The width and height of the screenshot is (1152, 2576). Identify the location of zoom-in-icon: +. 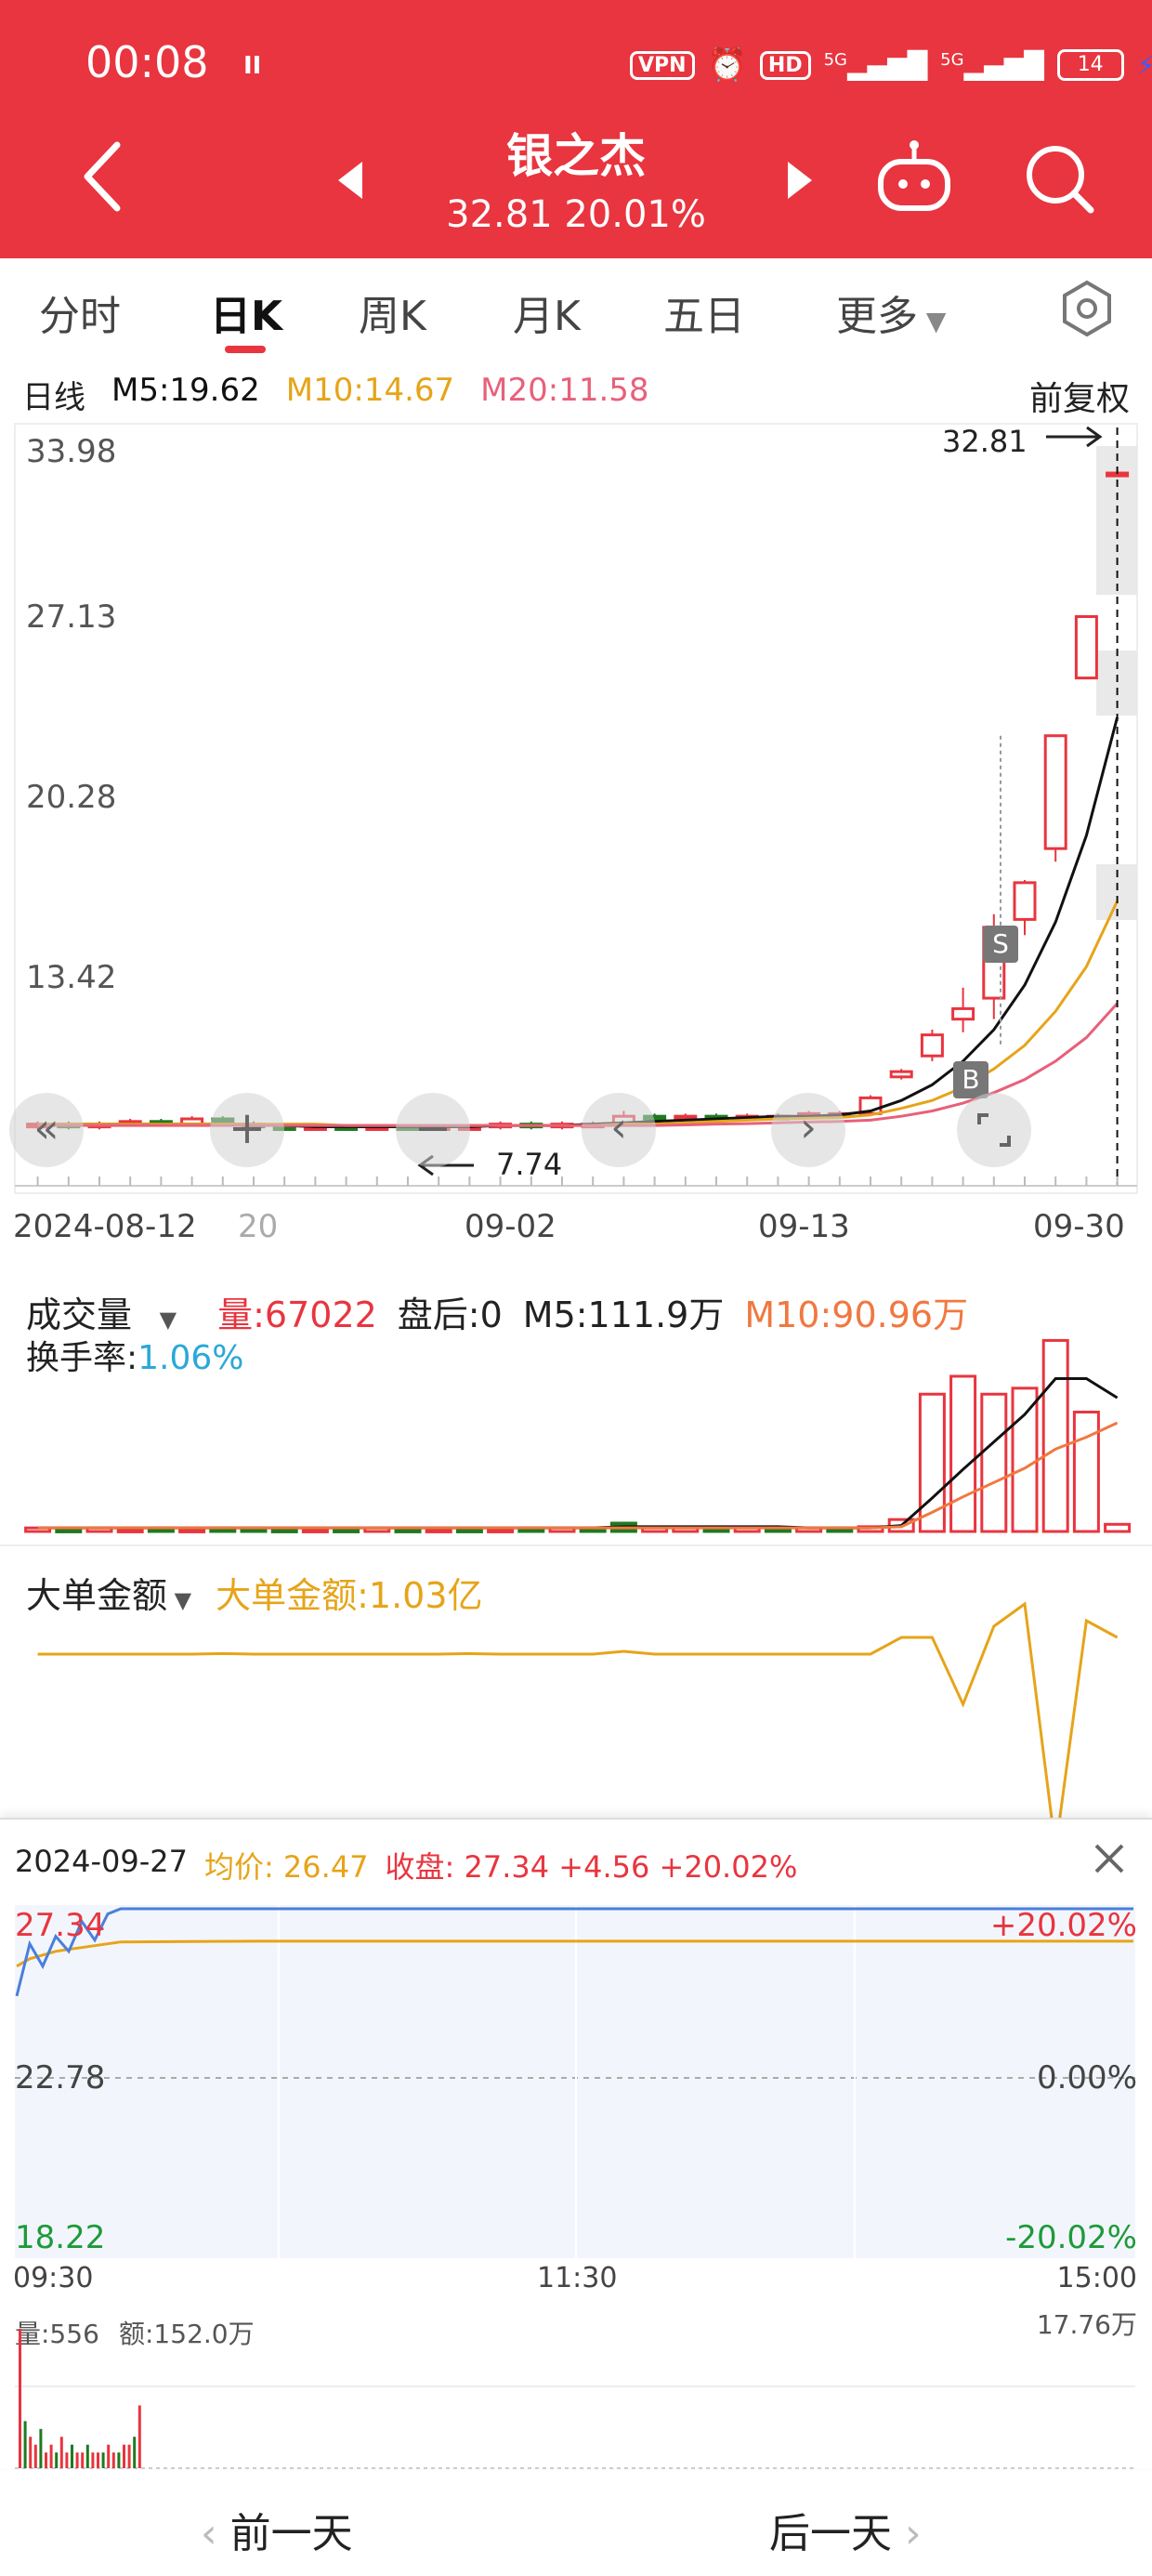
(247, 1130).